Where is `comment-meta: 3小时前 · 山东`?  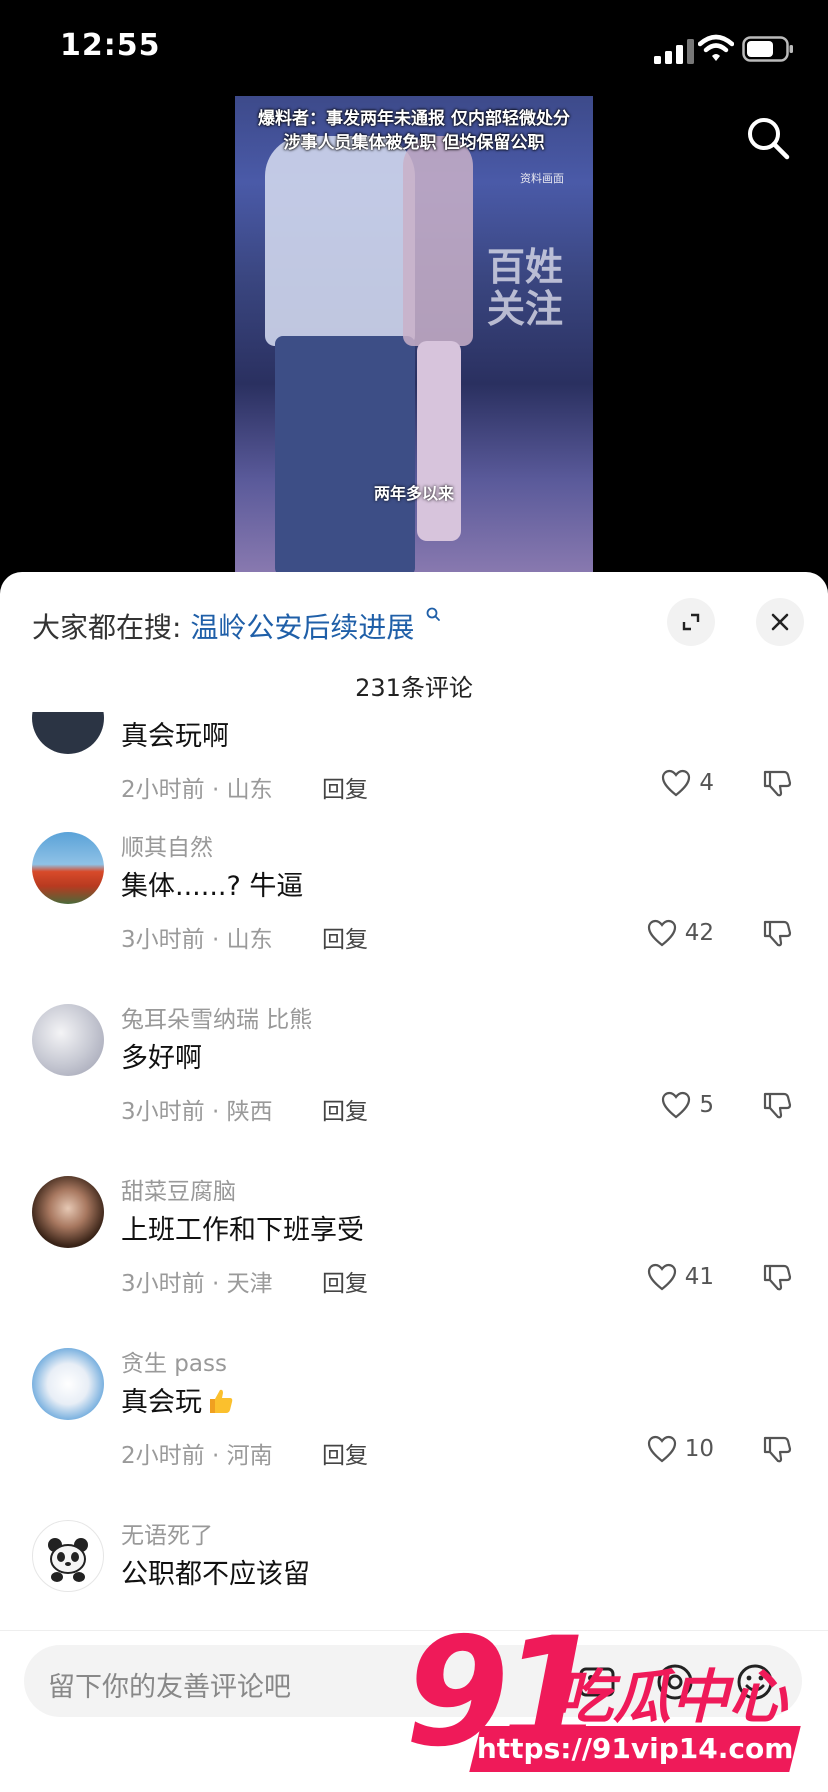
comment-meta: 3小时前 · 山东 is located at coordinates (197, 940).